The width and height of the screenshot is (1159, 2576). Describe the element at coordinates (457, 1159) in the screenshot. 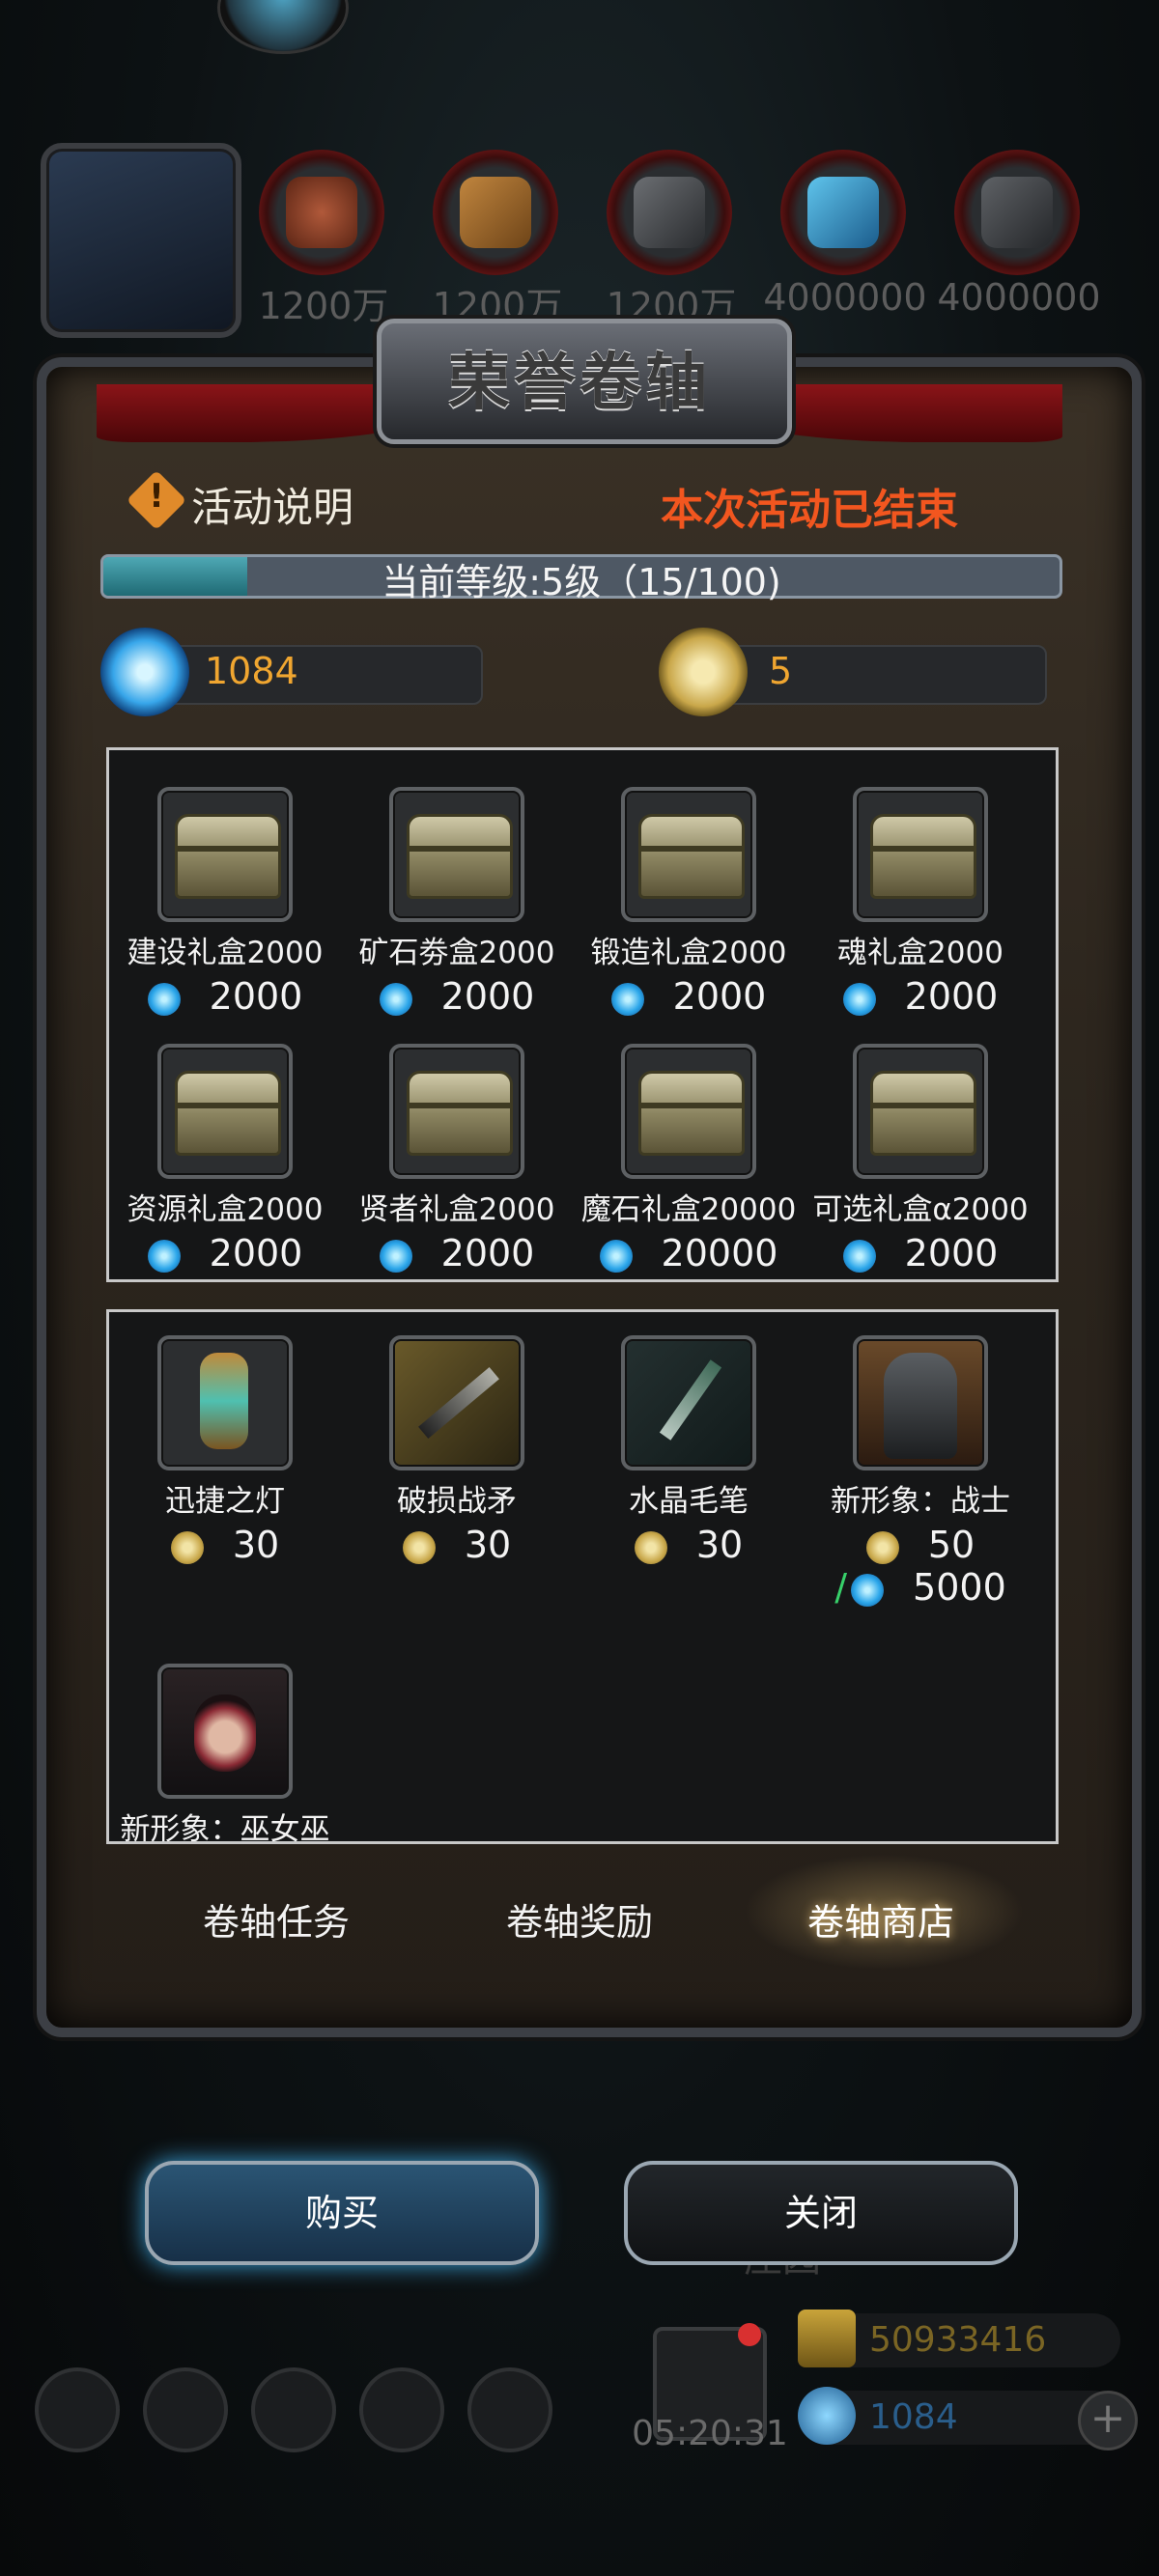

I see `shop-item: 贤者礼盒2000 2000` at that location.